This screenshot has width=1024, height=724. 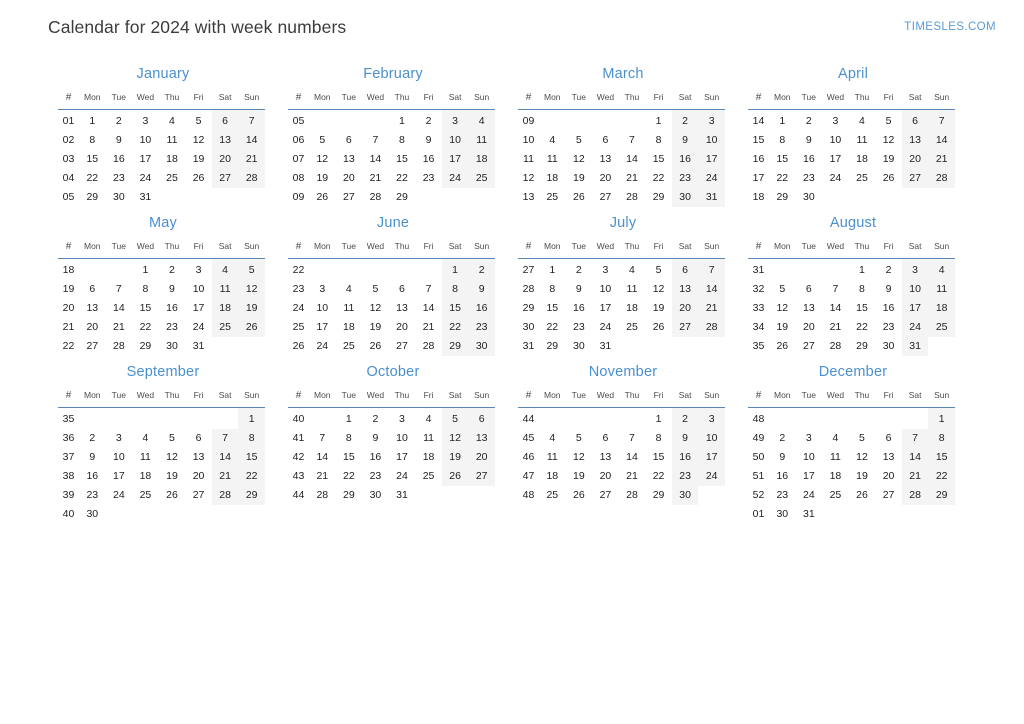 I want to click on week-number-cell: 30, so click(x=528, y=327).